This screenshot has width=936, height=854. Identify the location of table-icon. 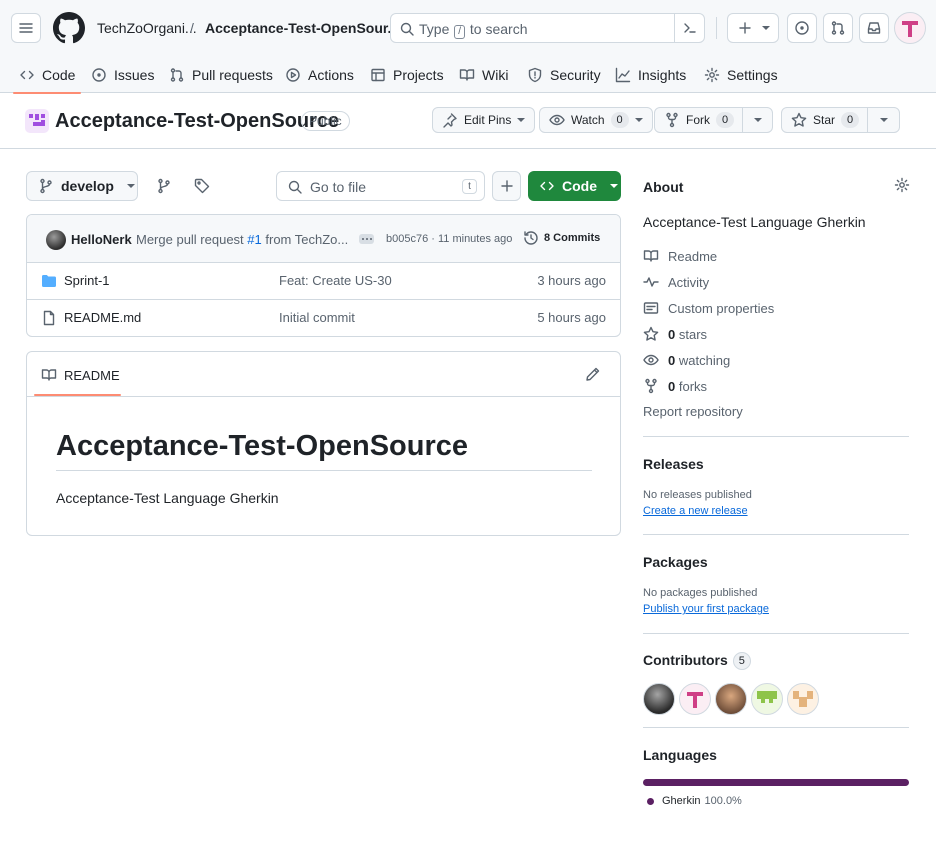
(378, 74).